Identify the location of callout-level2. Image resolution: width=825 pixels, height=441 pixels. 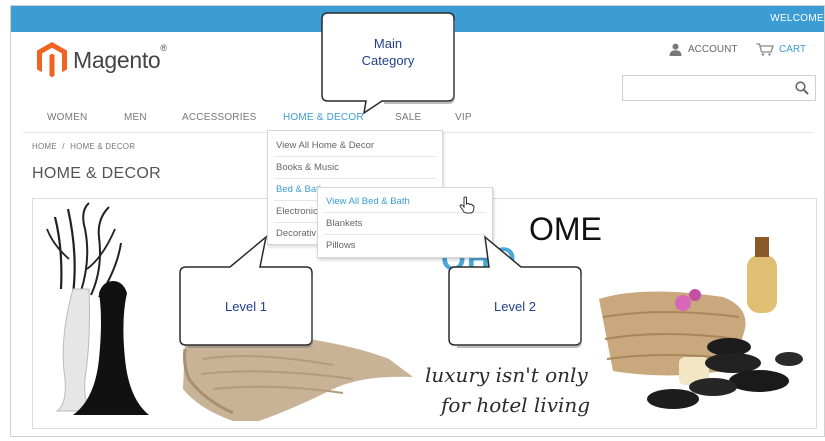
(515, 291).